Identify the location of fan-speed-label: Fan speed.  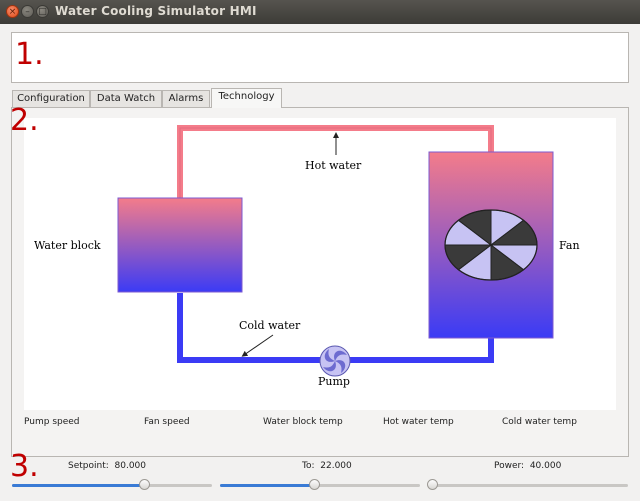
(167, 422).